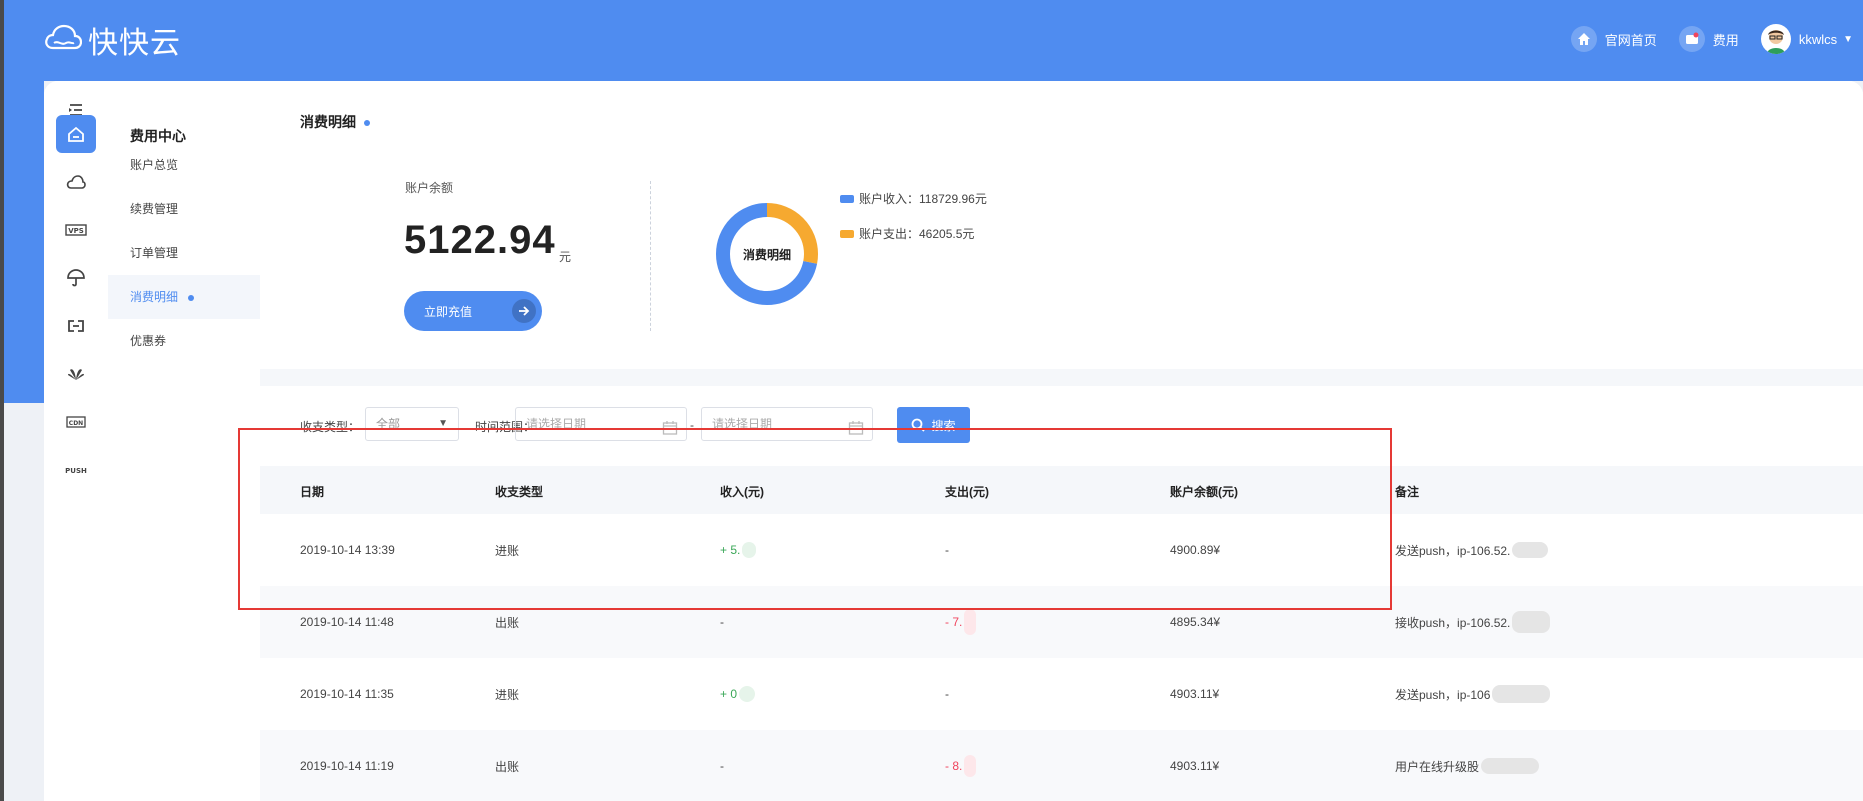  I want to click on header-expense: 支出(元), so click(967, 491).